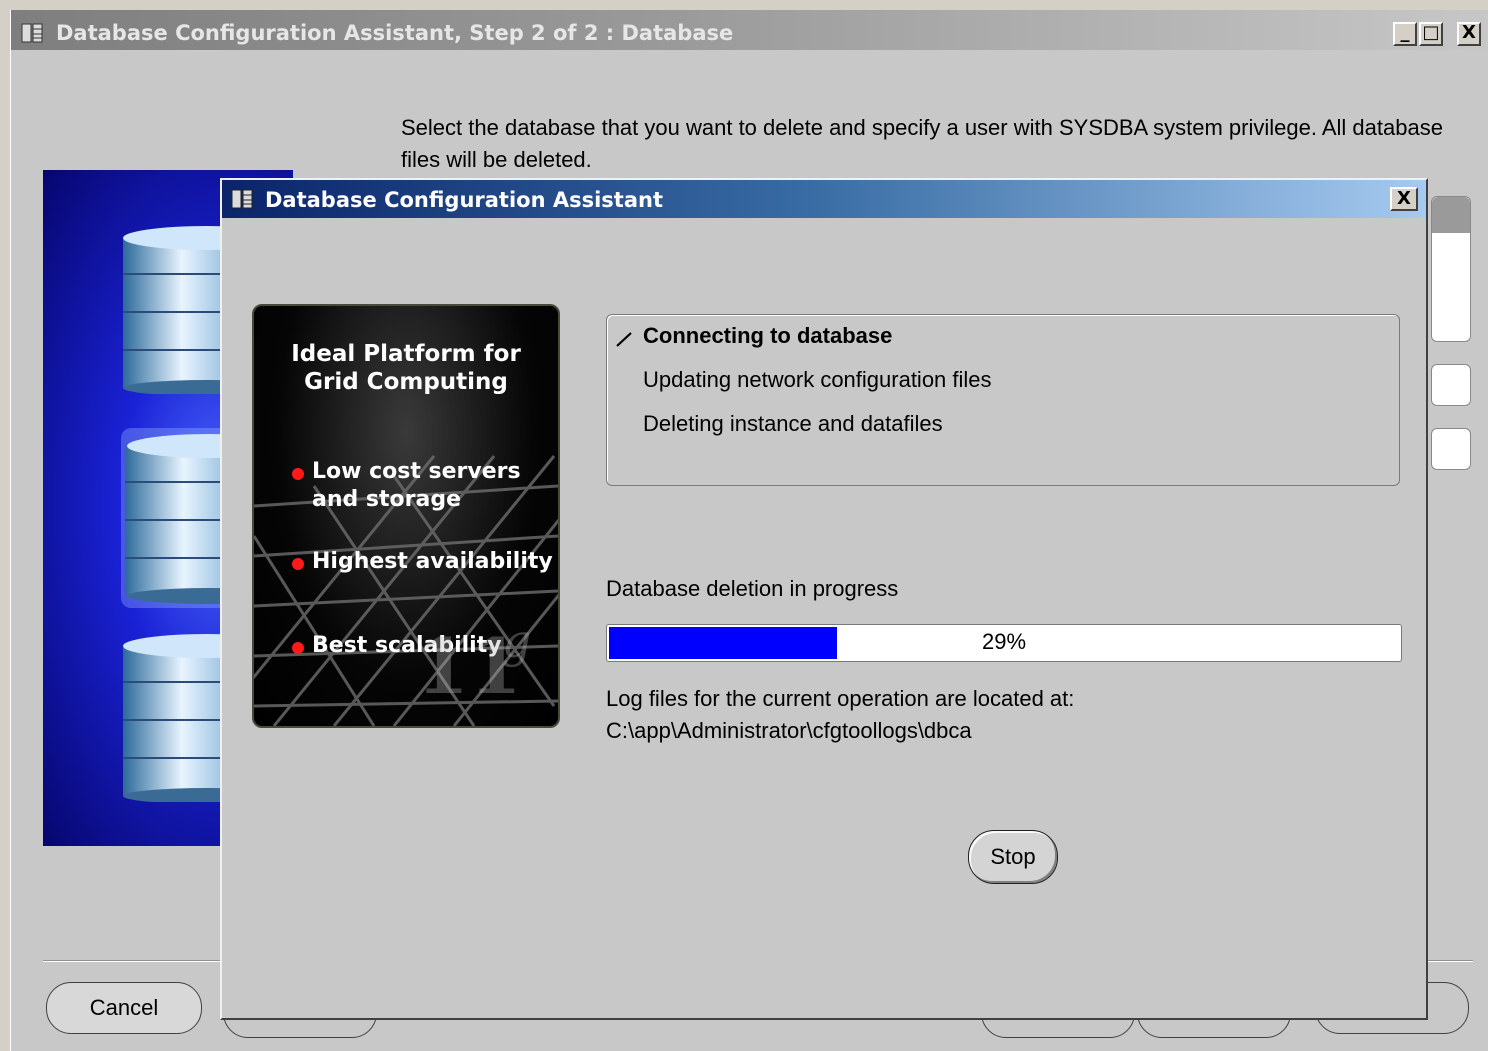 This screenshot has width=1488, height=1051. What do you see at coordinates (1451, 215) in the screenshot?
I see `database-list-header` at bounding box center [1451, 215].